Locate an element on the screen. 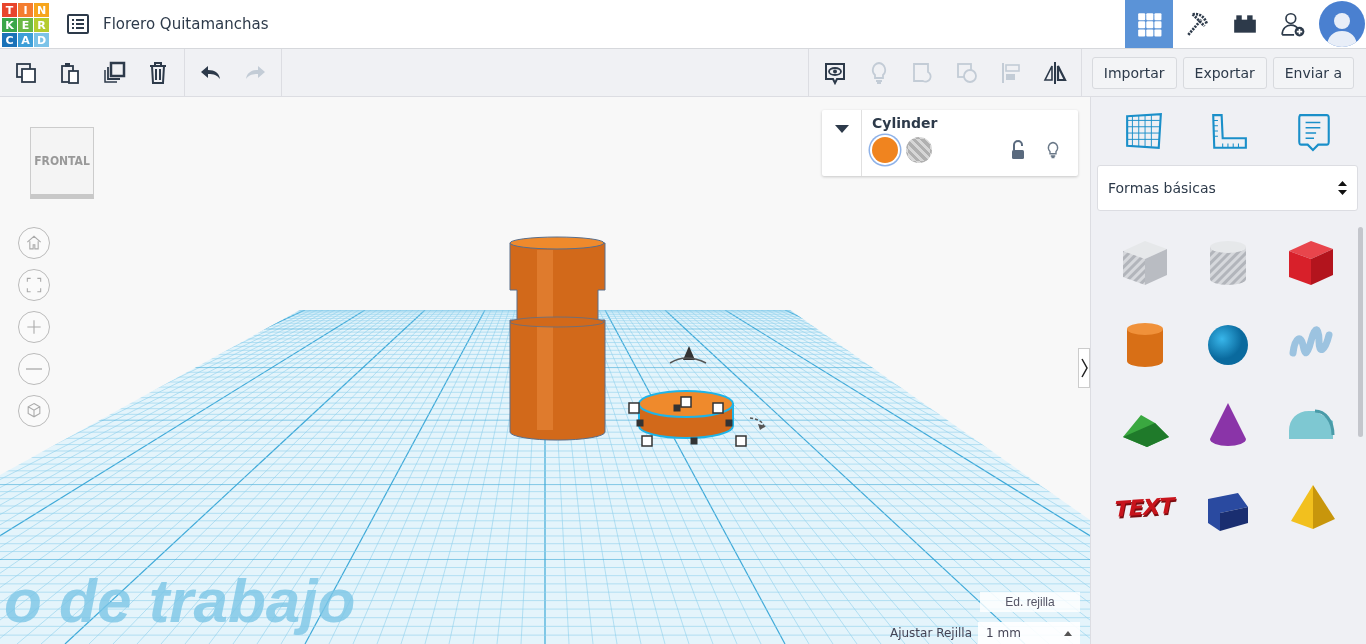 The image size is (1366, 644). duplicate-icon is located at coordinates (114, 72).